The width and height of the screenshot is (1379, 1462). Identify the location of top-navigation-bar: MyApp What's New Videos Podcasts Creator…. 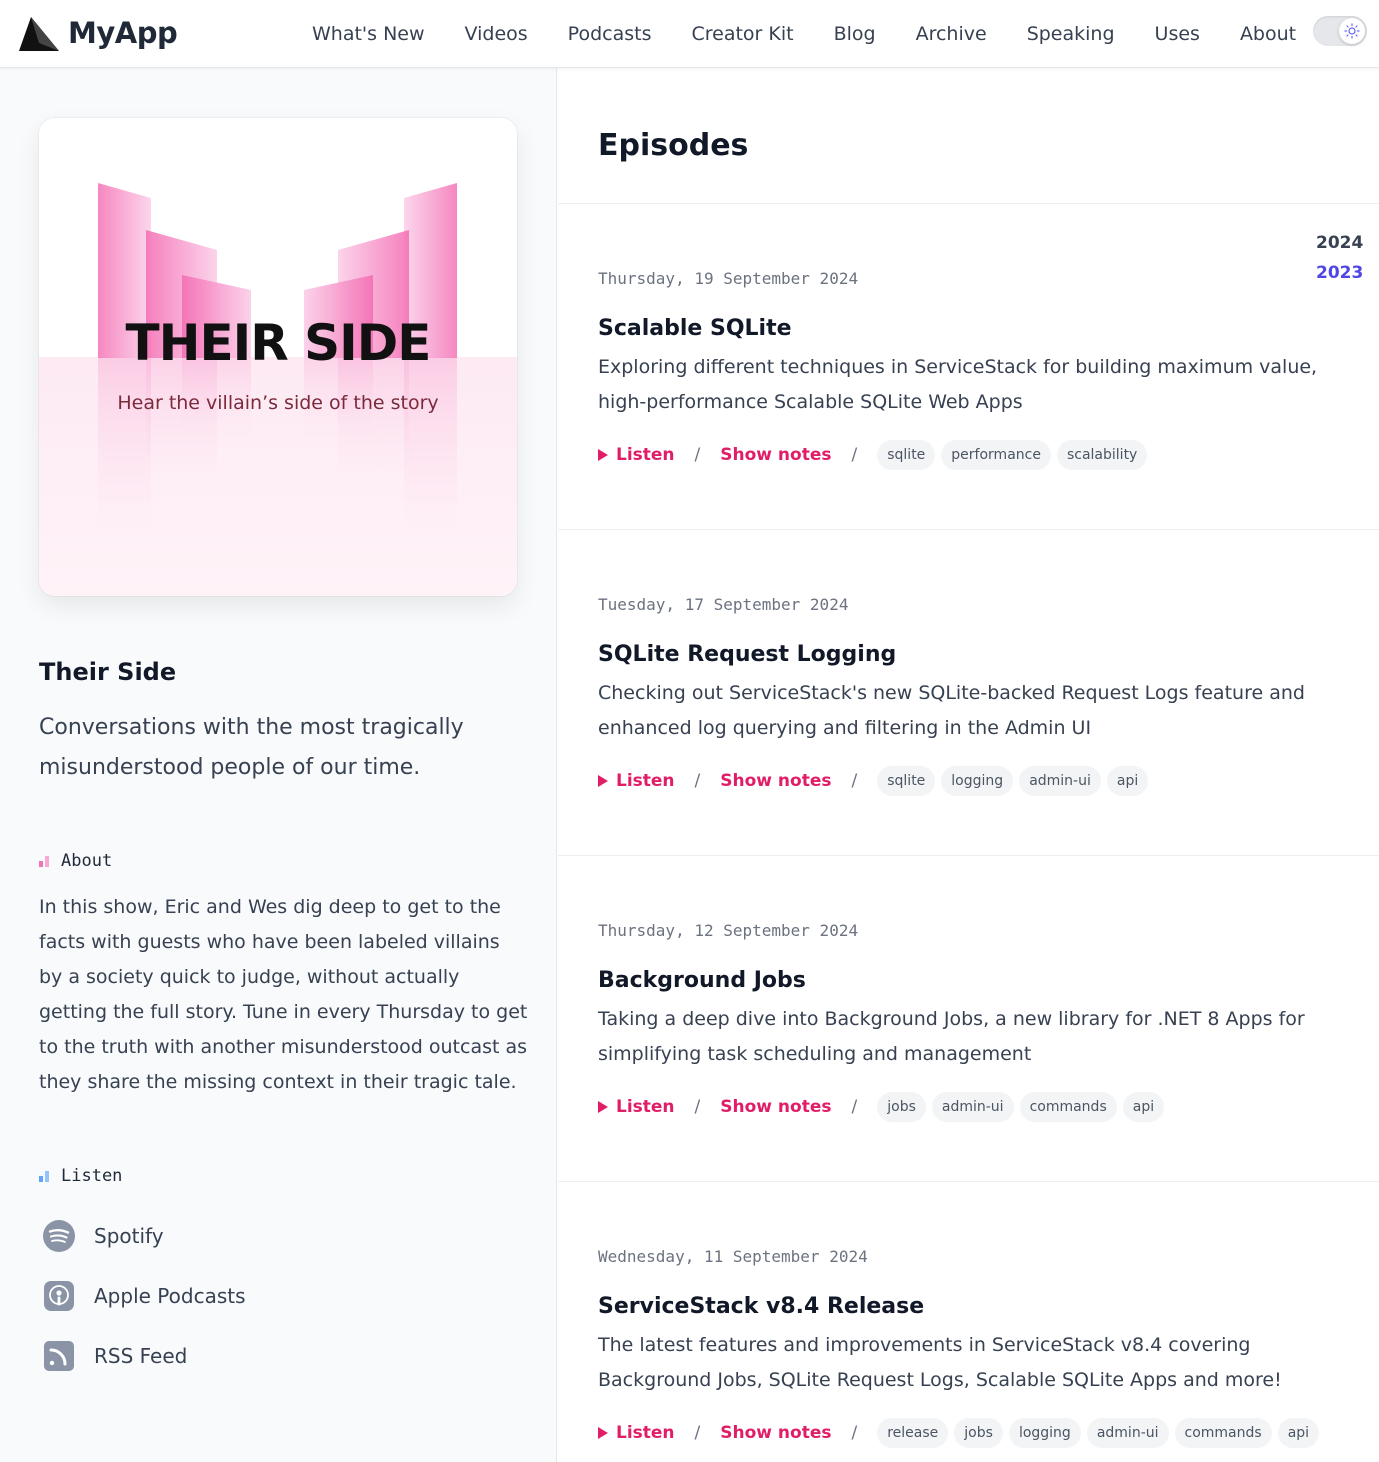
(689, 34).